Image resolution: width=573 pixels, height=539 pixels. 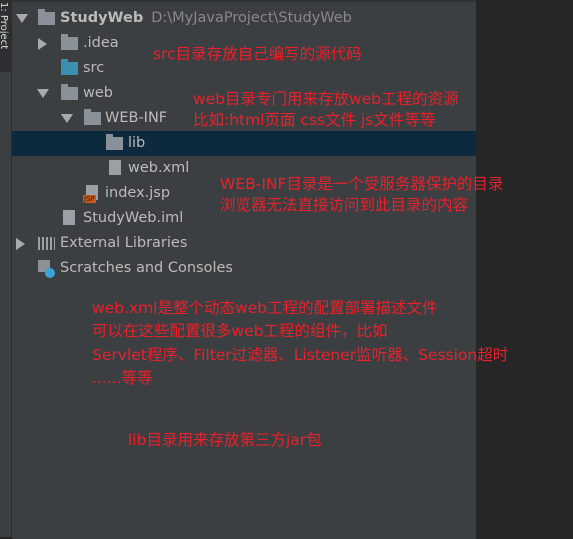 What do you see at coordinates (251, 18) in the screenshot?
I see `project-path: D:\MyJavaProject\StudyWeb` at bounding box center [251, 18].